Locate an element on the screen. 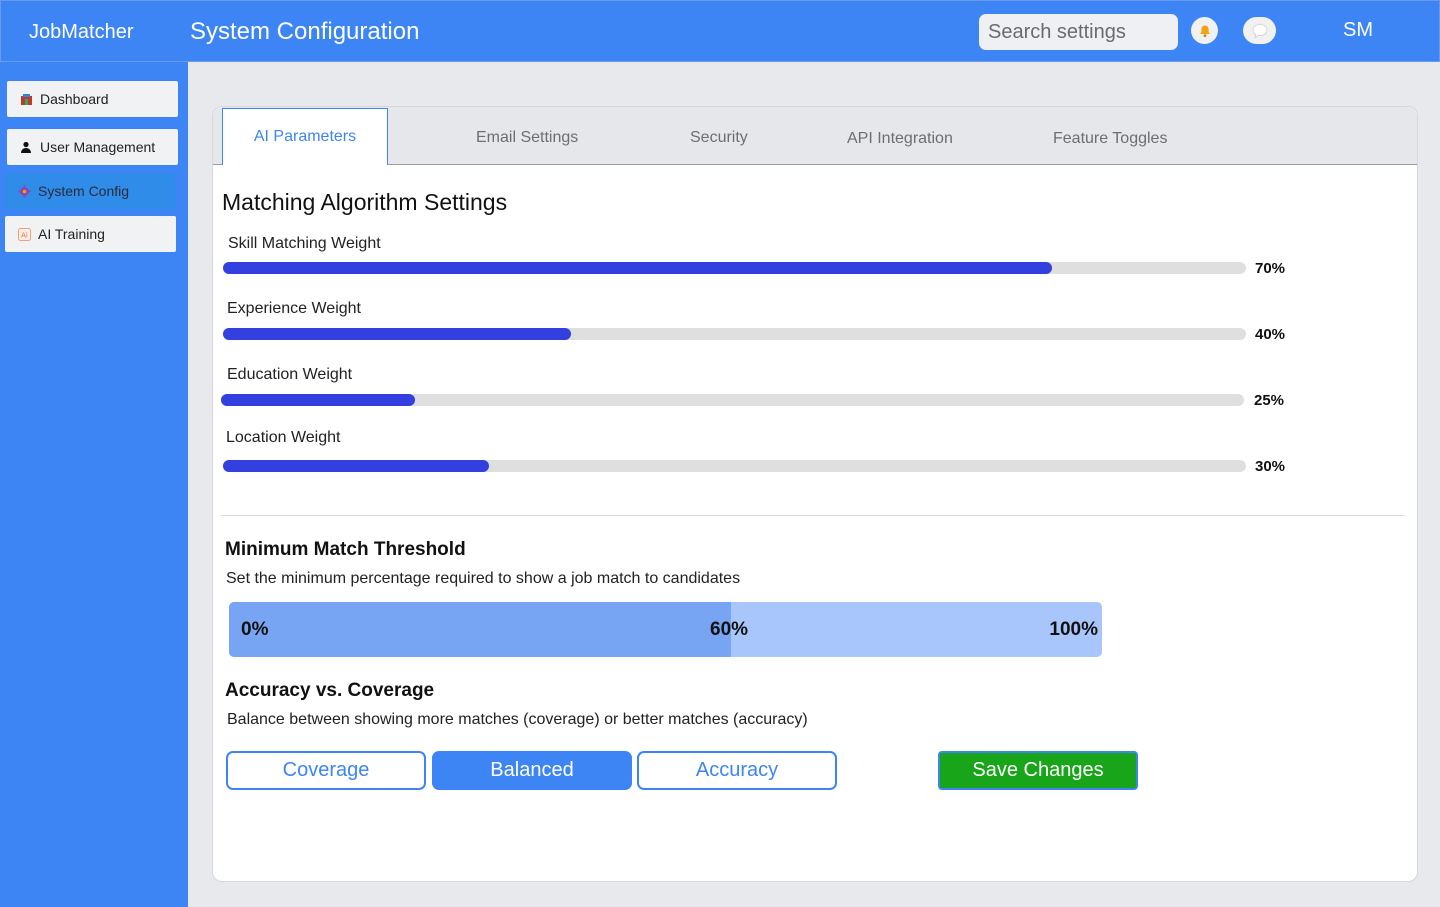 The height and width of the screenshot is (907, 1440). gear-icon is located at coordinates (24, 191).